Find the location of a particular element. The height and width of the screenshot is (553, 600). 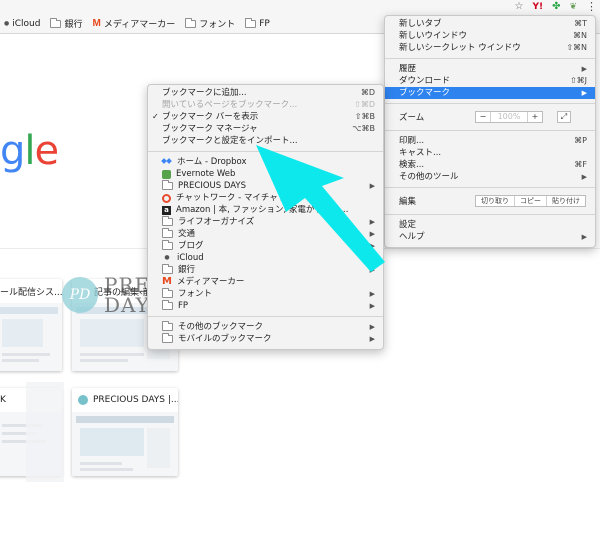

yahoo-extension-icon: Y! is located at coordinates (537, 7).